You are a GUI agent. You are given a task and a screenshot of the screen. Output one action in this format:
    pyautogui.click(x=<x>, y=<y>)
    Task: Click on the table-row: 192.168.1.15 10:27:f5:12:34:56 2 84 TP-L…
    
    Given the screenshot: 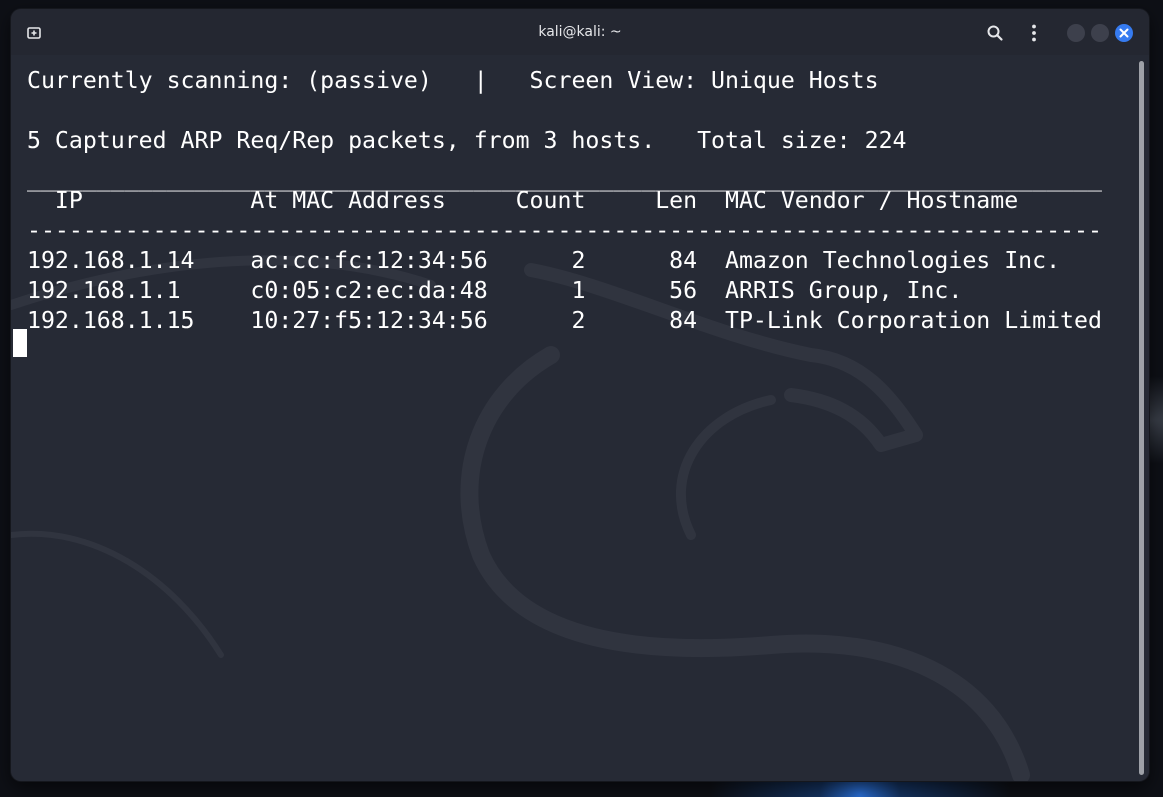 What is the action you would take?
    pyautogui.click(x=564, y=320)
    